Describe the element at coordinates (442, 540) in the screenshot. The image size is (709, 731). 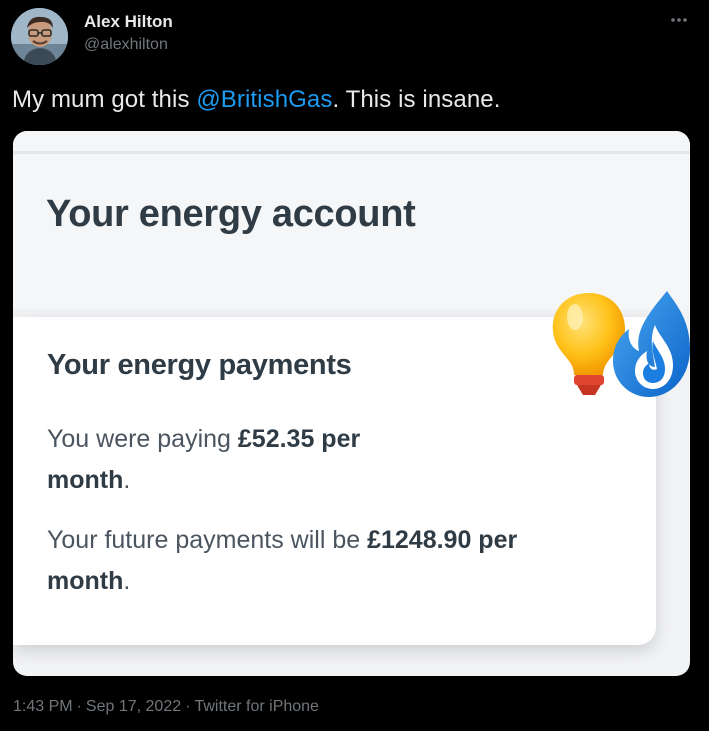
I see `future-payment-amount: £1248.90 per` at that location.